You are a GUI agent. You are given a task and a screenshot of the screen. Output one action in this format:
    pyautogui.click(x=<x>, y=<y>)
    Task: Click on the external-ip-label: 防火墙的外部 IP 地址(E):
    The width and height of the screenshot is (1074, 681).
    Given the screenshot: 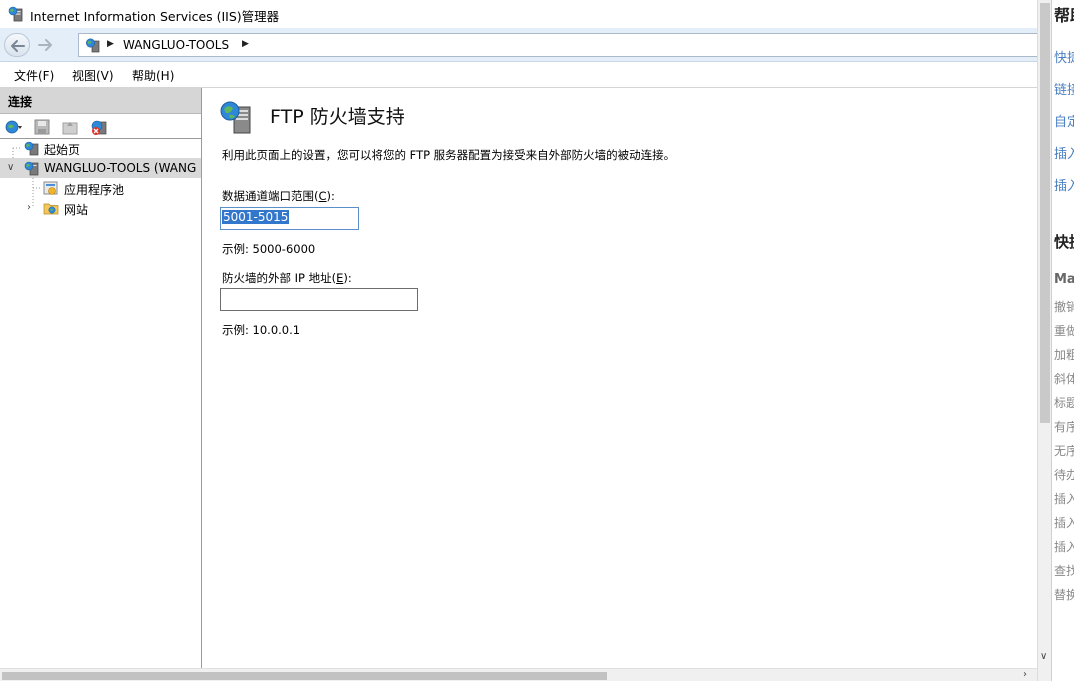 What is the action you would take?
    pyautogui.click(x=287, y=278)
    